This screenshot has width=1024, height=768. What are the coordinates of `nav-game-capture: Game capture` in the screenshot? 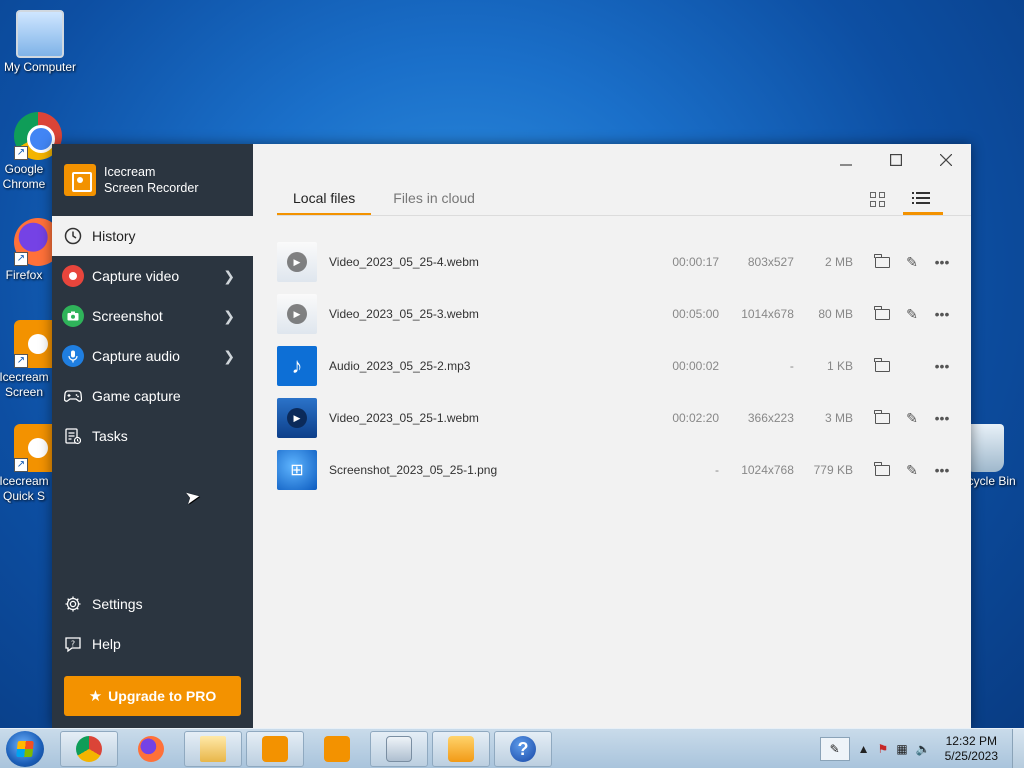 It's located at (152, 396).